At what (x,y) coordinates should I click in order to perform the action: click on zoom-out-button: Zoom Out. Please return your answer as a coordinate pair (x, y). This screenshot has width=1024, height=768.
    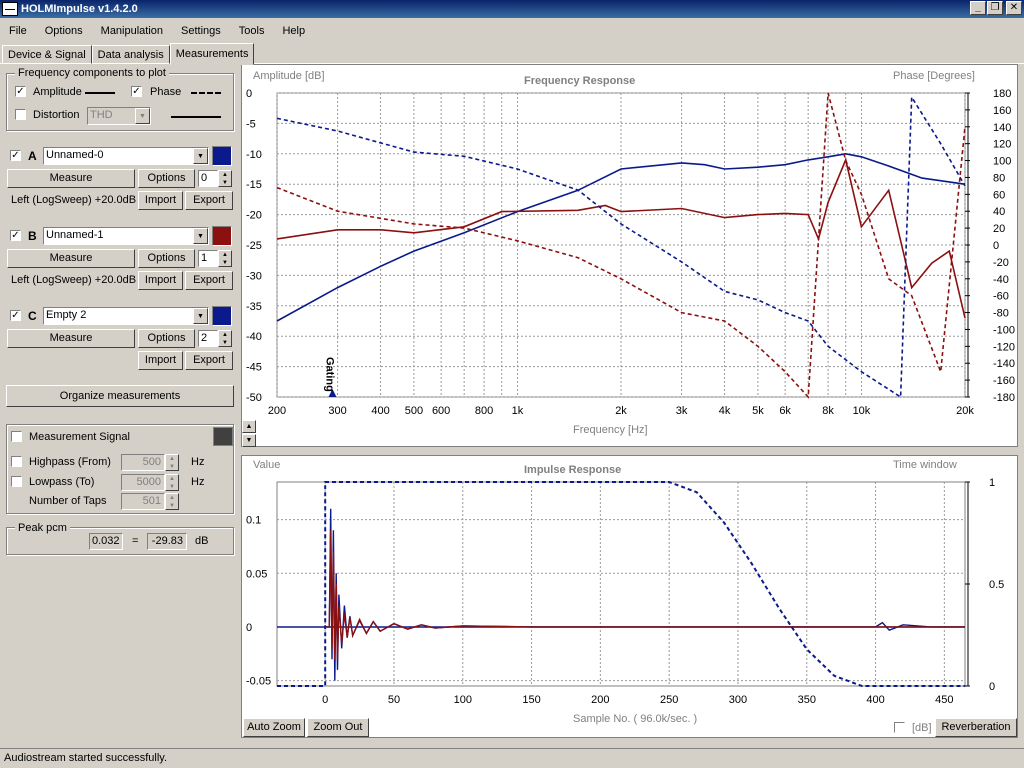
    Looking at the image, I should click on (338, 727).